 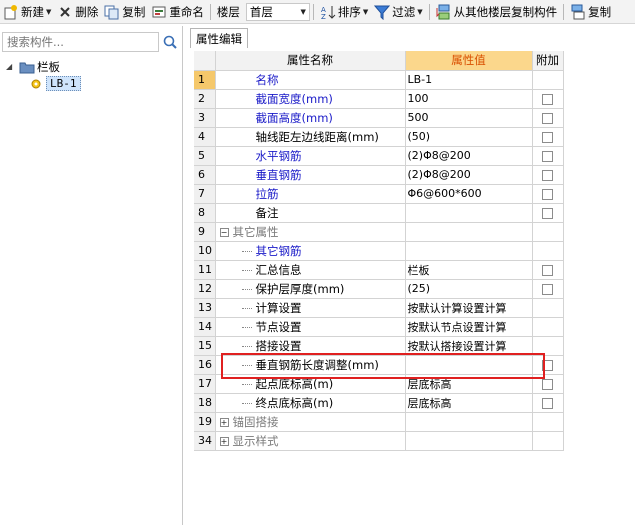 What do you see at coordinates (379, 270) in the screenshot?
I see `property-row: 11 汇总信息 栏板` at bounding box center [379, 270].